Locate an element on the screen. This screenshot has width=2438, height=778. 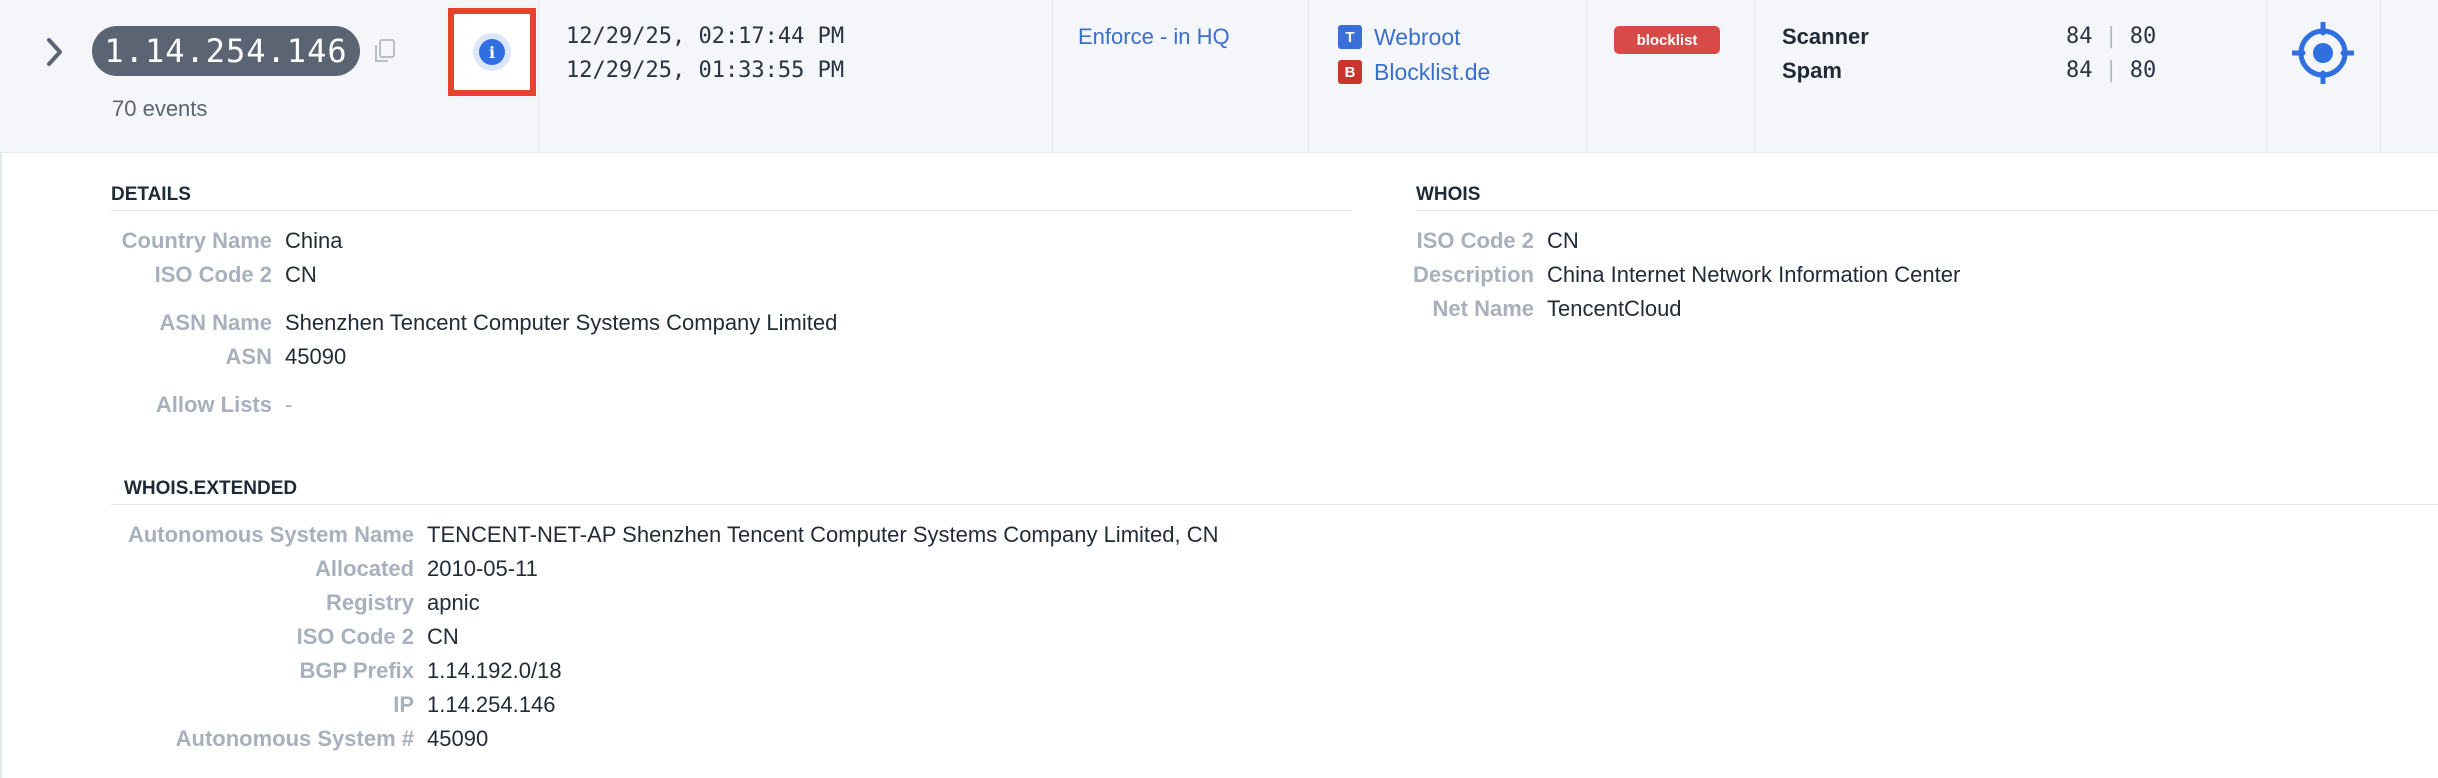
blocklist-tag: blocklist is located at coordinates (1667, 40).